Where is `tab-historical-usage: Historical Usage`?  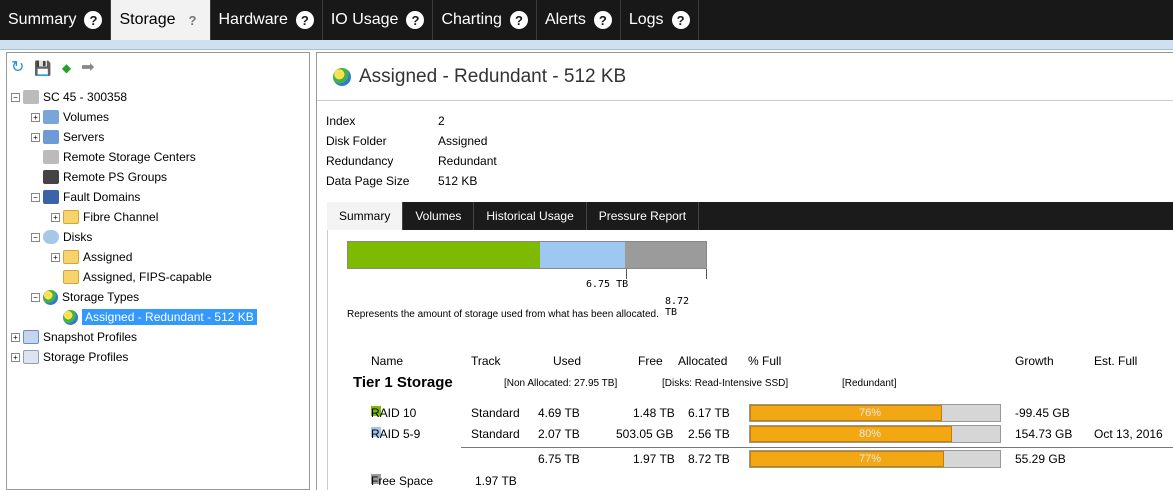 tab-historical-usage: Historical Usage is located at coordinates (530, 216).